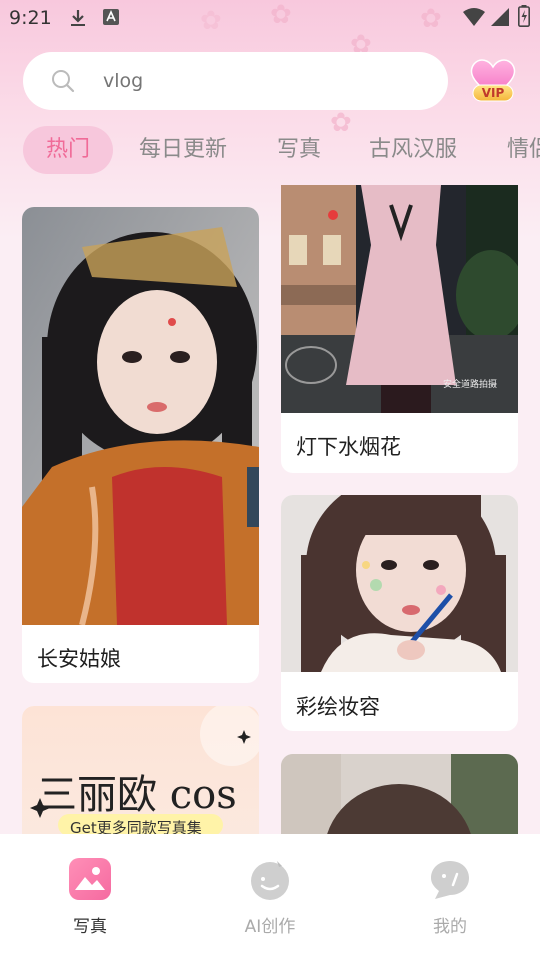 The height and width of the screenshot is (960, 540). Describe the element at coordinates (450, 927) in the screenshot. I see `nav-label: 我的` at that location.